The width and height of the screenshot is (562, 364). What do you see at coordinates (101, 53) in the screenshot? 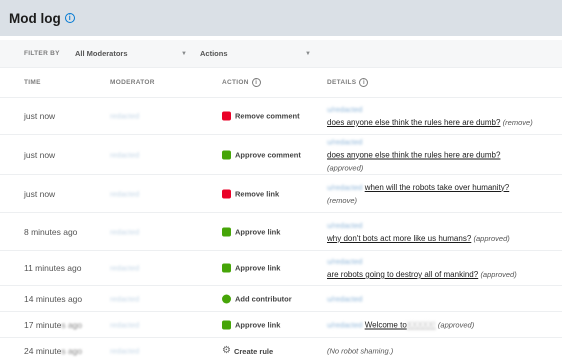
I see `moderator-dropdown-label: All Moderators` at bounding box center [101, 53].